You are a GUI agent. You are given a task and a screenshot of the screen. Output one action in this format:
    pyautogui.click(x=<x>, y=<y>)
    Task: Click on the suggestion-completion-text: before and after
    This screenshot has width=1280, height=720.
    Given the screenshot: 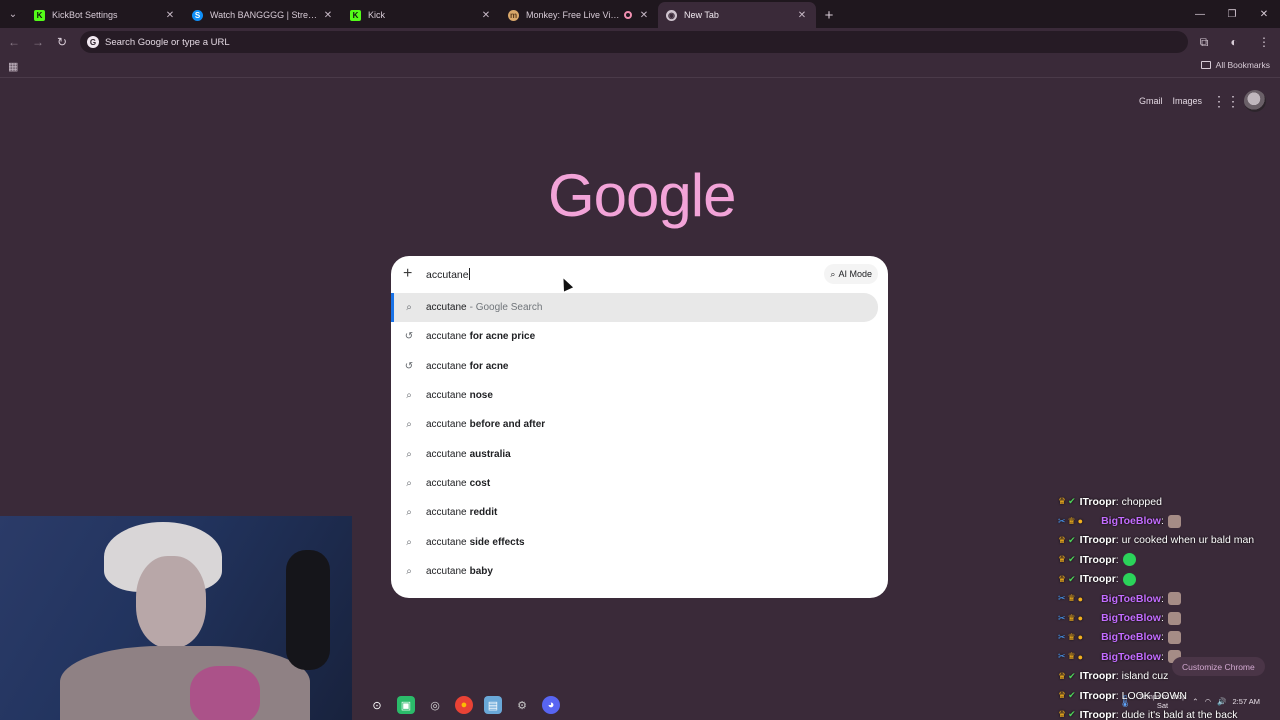 What is the action you would take?
    pyautogui.click(x=507, y=425)
    